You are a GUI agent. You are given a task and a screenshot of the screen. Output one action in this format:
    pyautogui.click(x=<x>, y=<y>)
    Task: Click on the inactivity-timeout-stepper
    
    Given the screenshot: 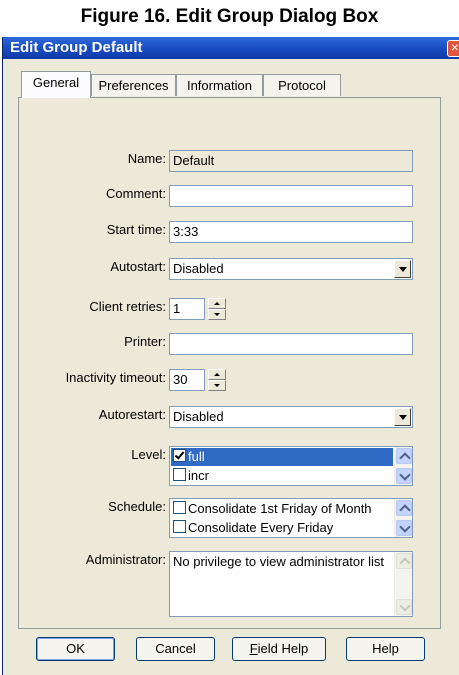 What is the action you would take?
    pyautogui.click(x=217, y=380)
    